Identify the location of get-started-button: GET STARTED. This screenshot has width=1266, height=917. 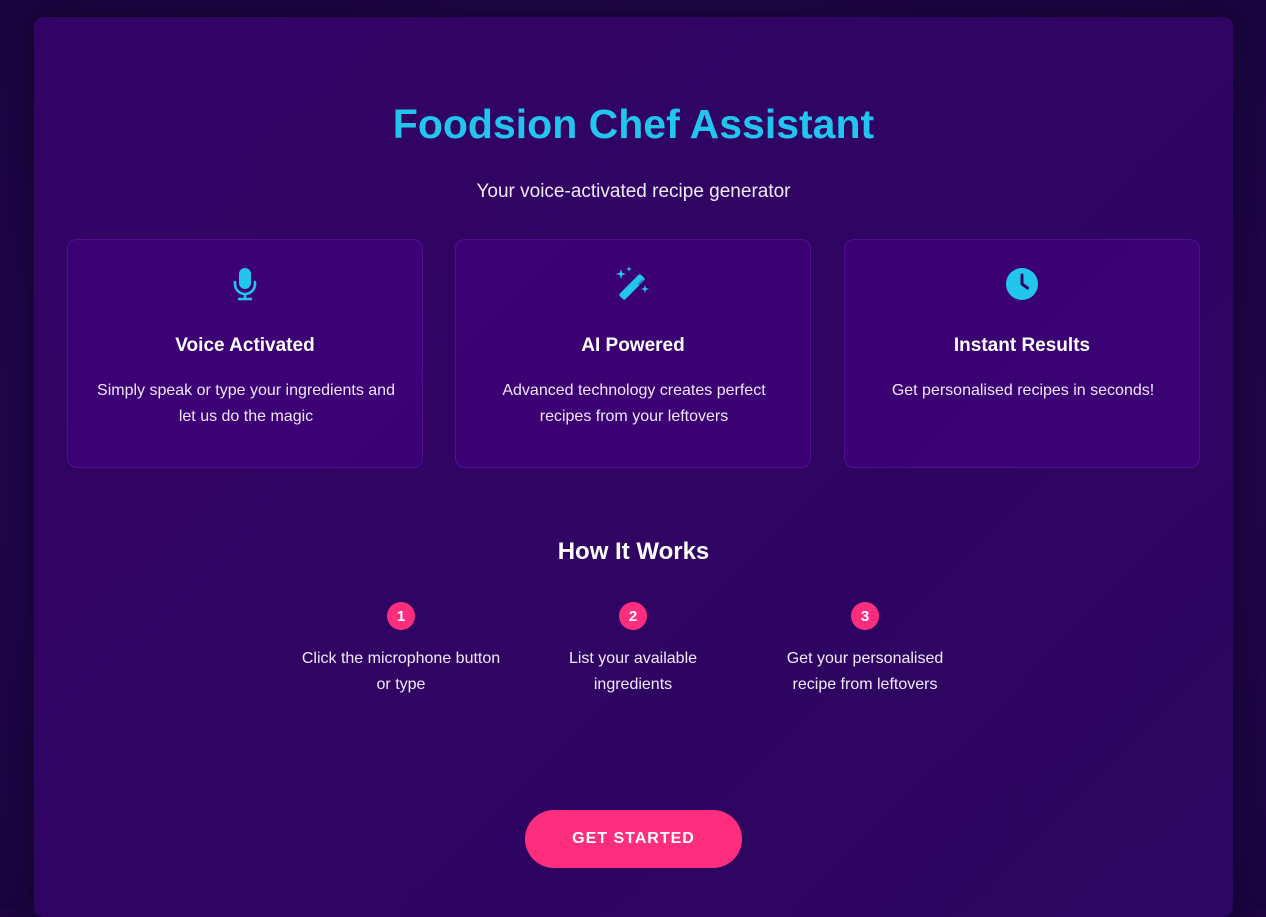
(633, 839).